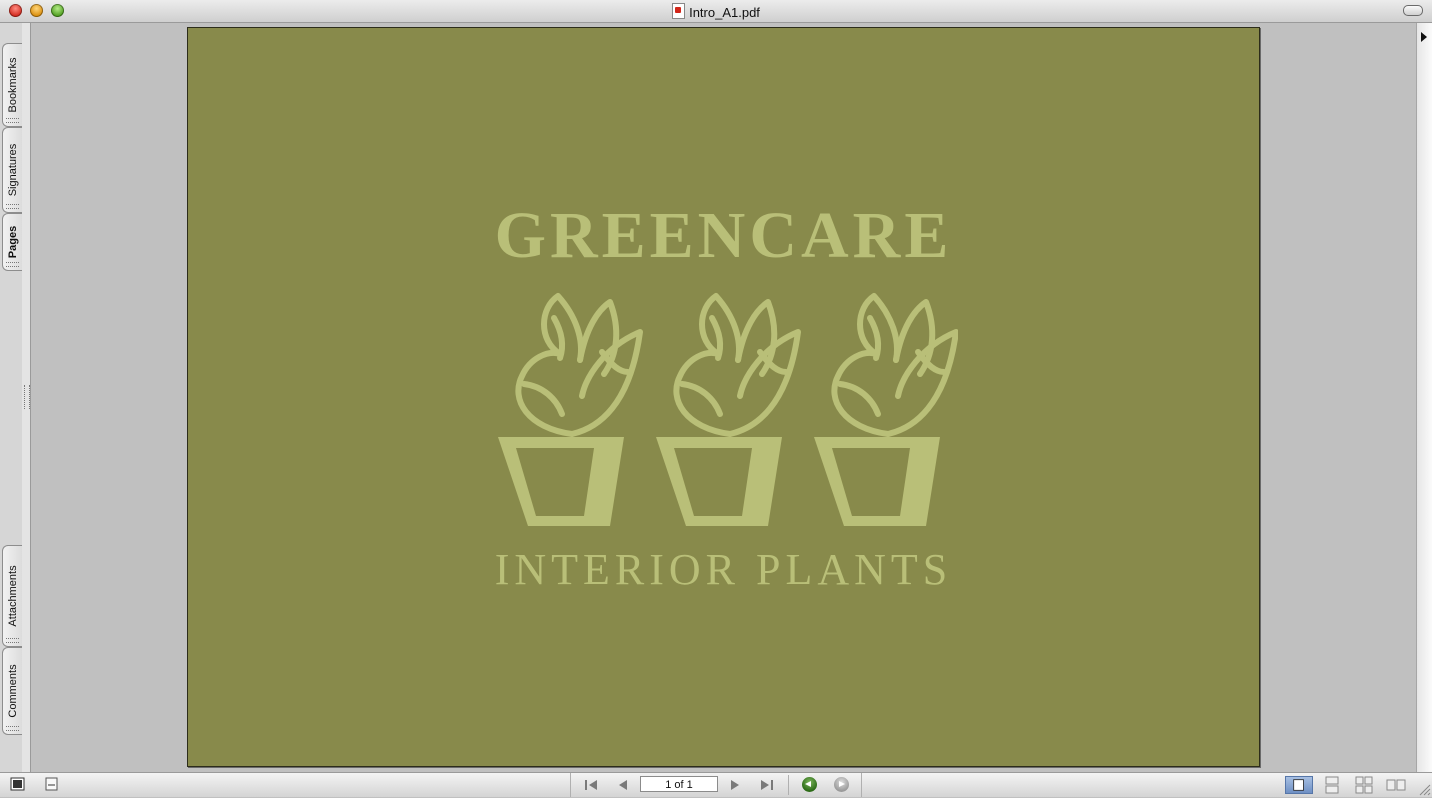  What do you see at coordinates (679, 784) in the screenshot?
I see `page-number-field: 1 of 1` at bounding box center [679, 784].